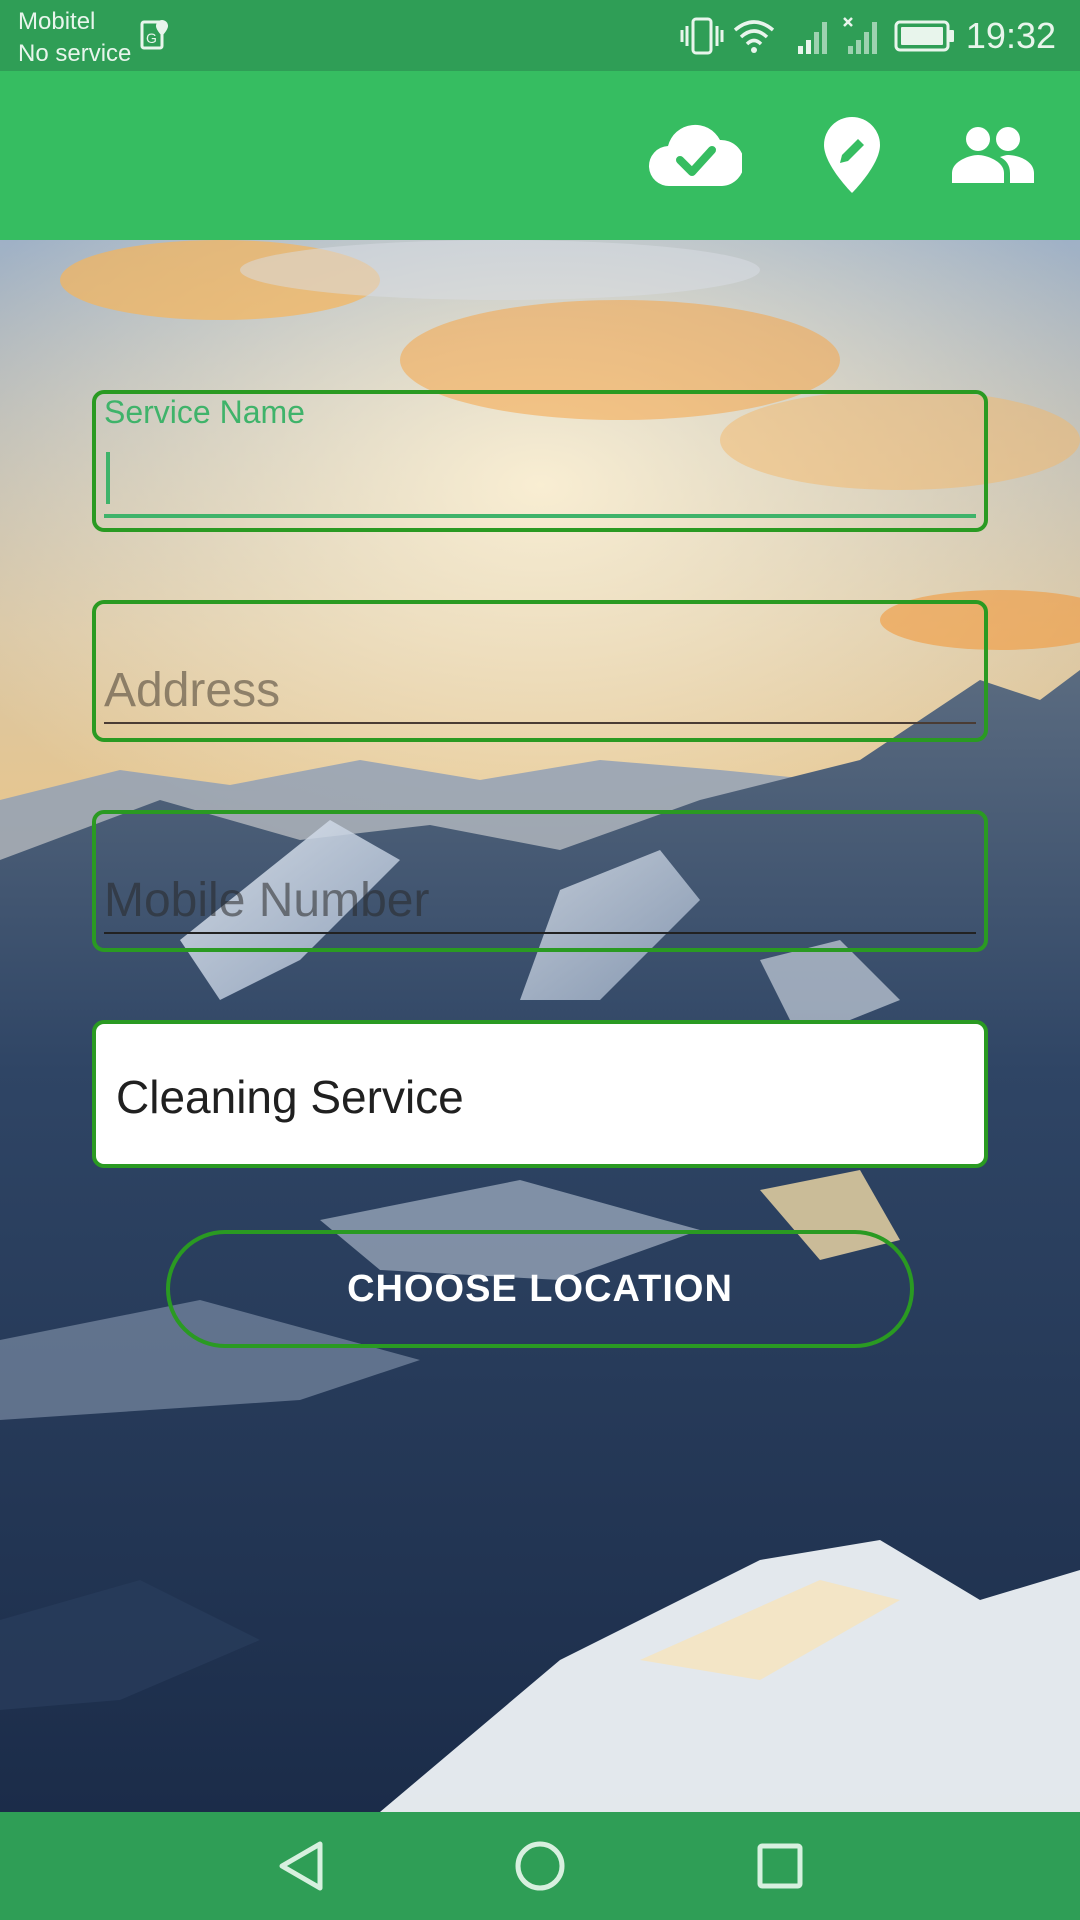  I want to click on navigation-bar, so click(540, 1866).